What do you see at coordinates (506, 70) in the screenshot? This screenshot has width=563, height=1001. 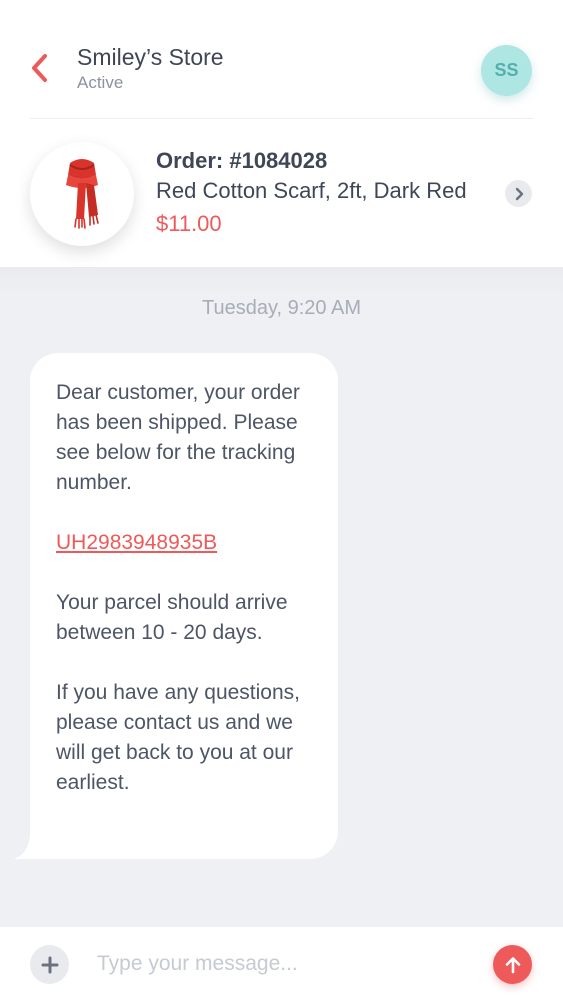 I see `avatar: SS` at bounding box center [506, 70].